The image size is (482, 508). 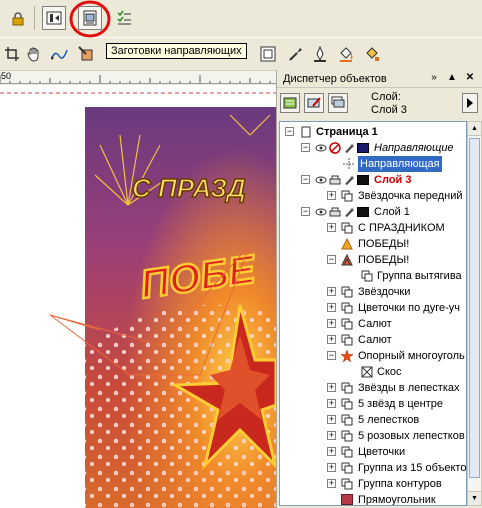 I want to click on tree-row-object: + Группа контуров, so click(x=373, y=484).